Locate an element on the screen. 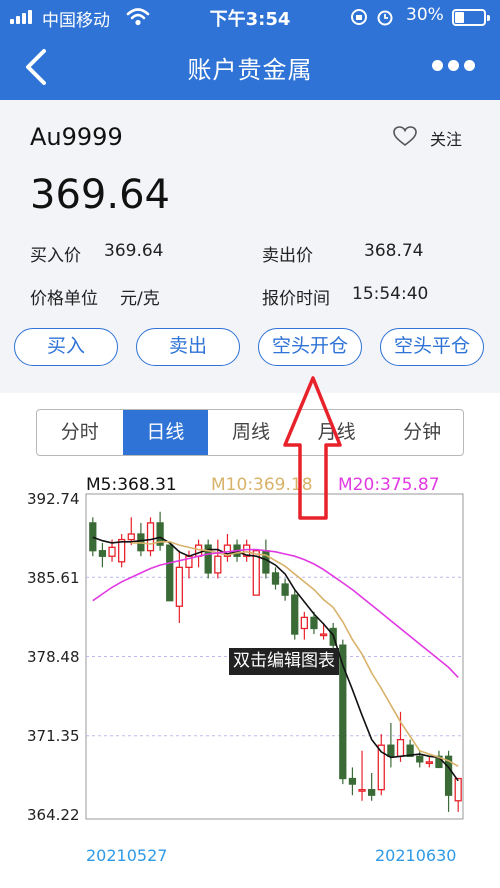 This screenshot has height=888, width=500. edit-chart-hint: 双击编辑图表 is located at coordinates (284, 661).